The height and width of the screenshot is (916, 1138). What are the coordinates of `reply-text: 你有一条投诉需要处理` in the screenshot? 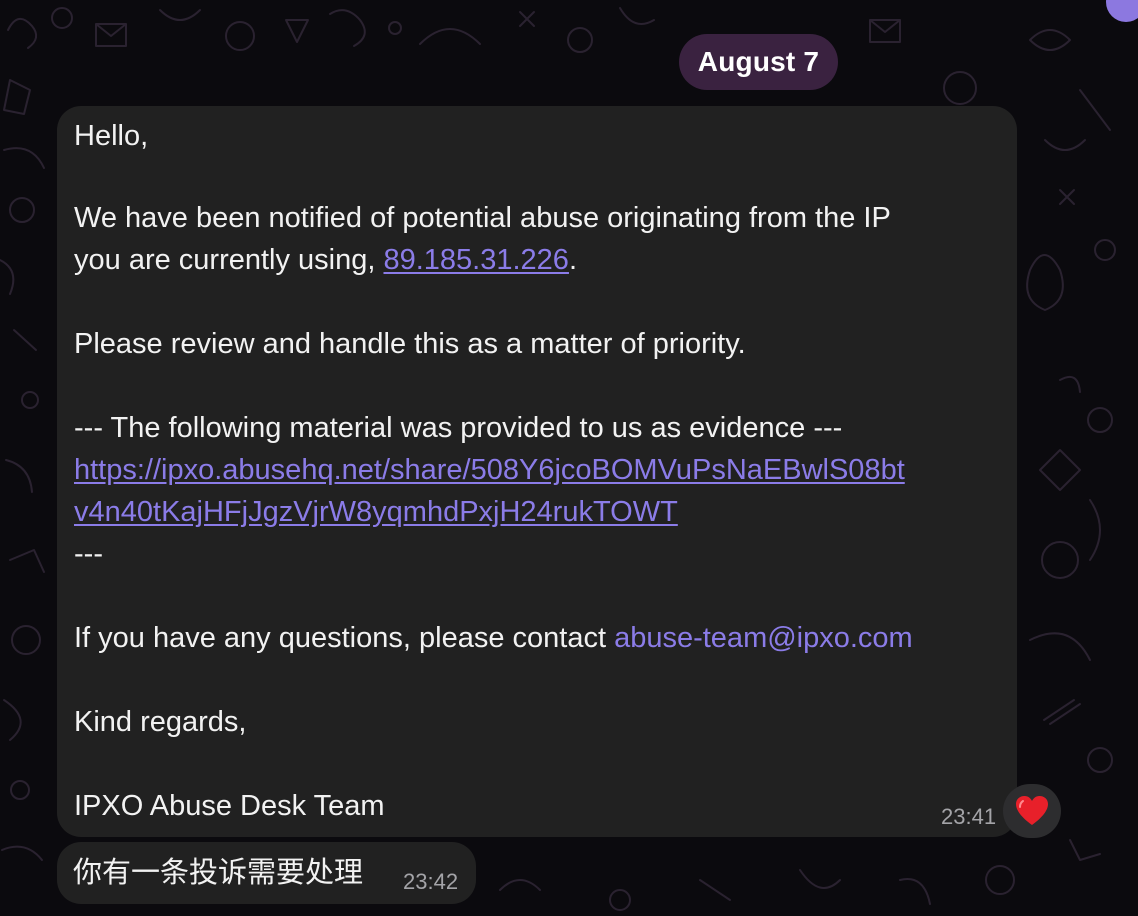 It's located at (218, 872).